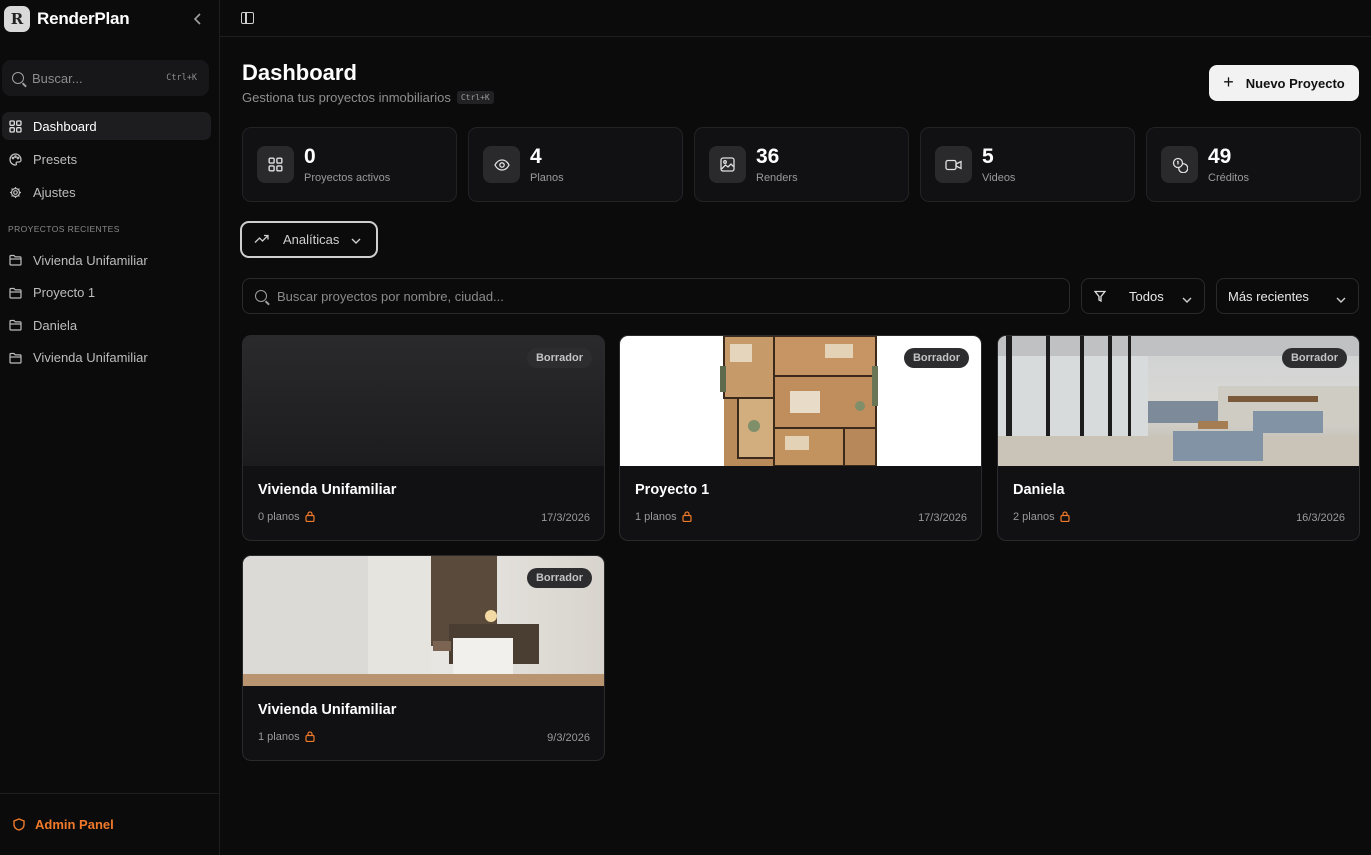 This screenshot has height=855, width=1371. I want to click on project-meta: 2 planos 16/3/2026, so click(1179, 518).